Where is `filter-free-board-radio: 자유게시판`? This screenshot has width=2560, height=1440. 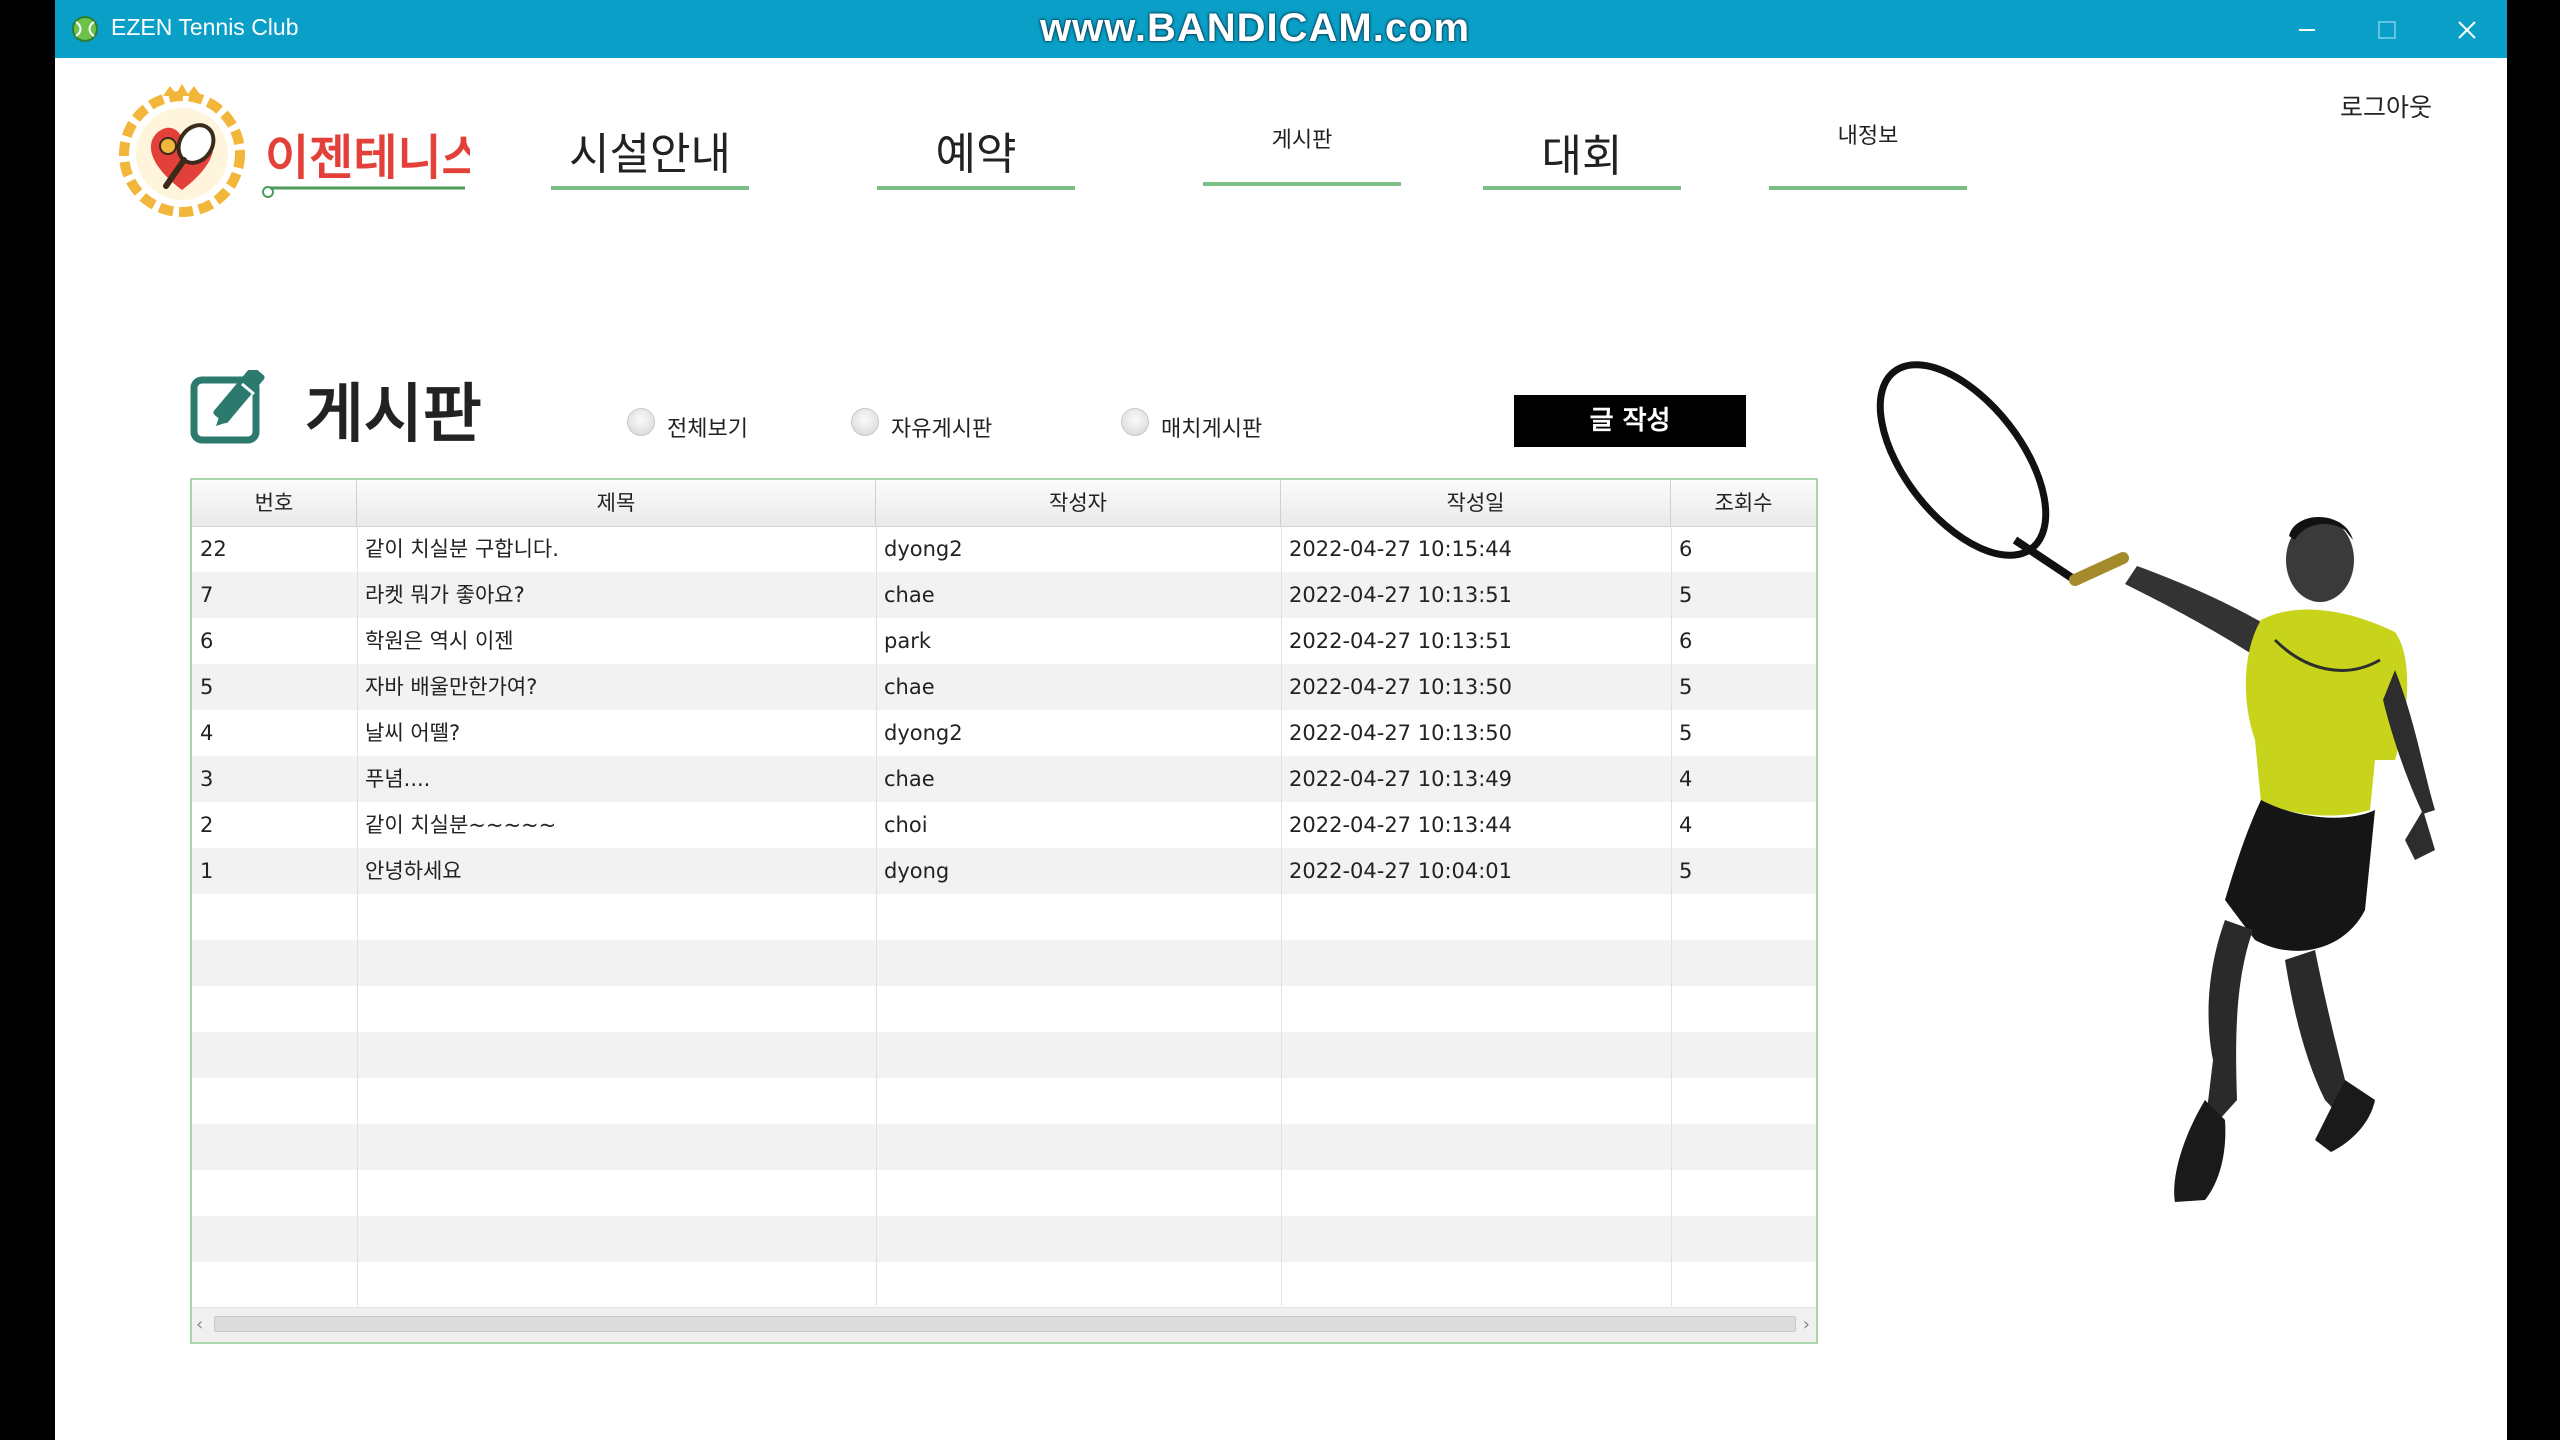 filter-free-board-radio: 자유게시판 is located at coordinates (941, 423).